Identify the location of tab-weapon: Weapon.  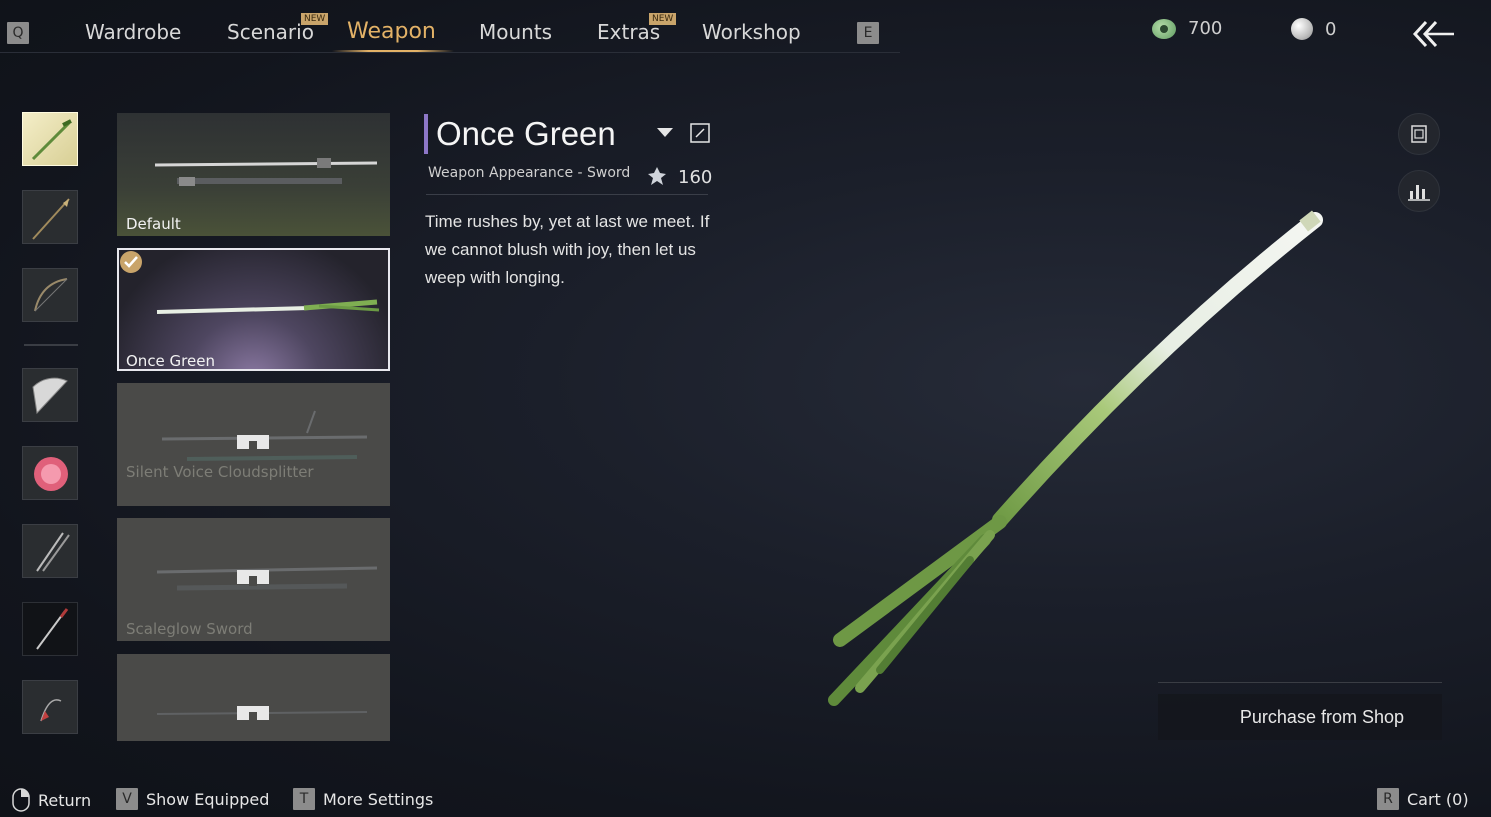
(391, 31).